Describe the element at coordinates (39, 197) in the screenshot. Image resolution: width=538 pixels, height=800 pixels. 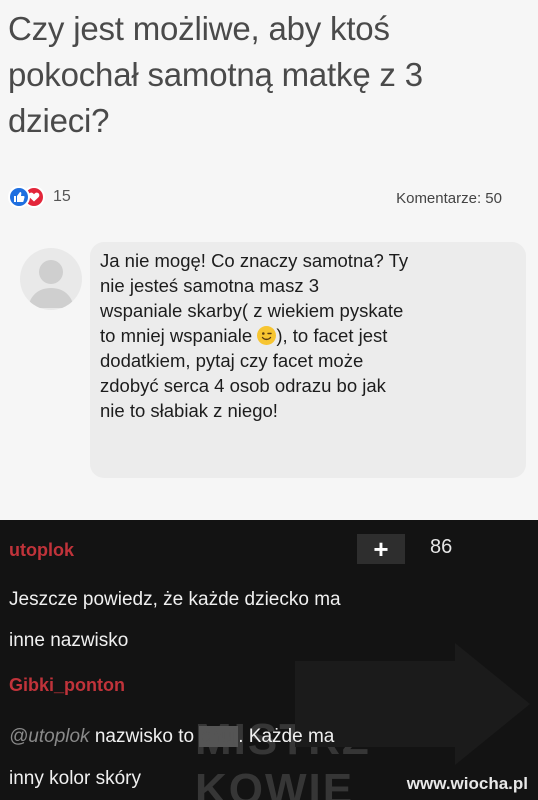
I see `reactions-bar: 15` at that location.